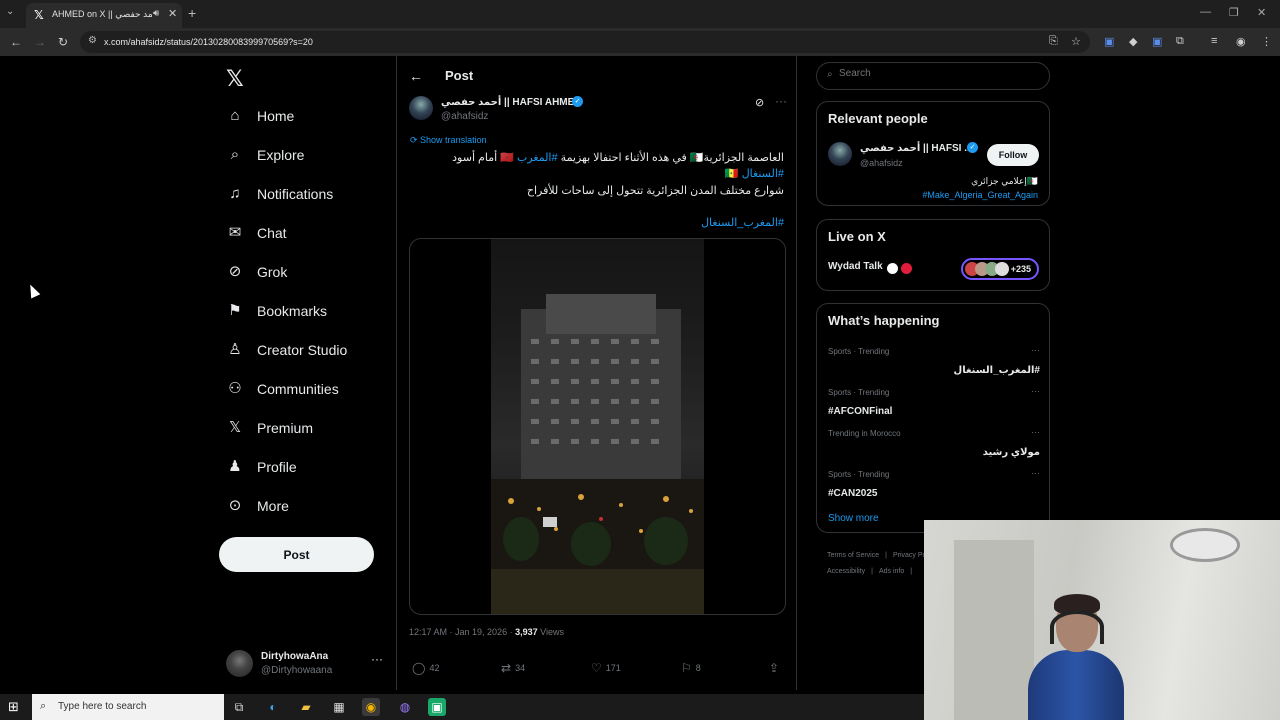  I want to click on nav-premium: 𝕏 Premium, so click(269, 428).